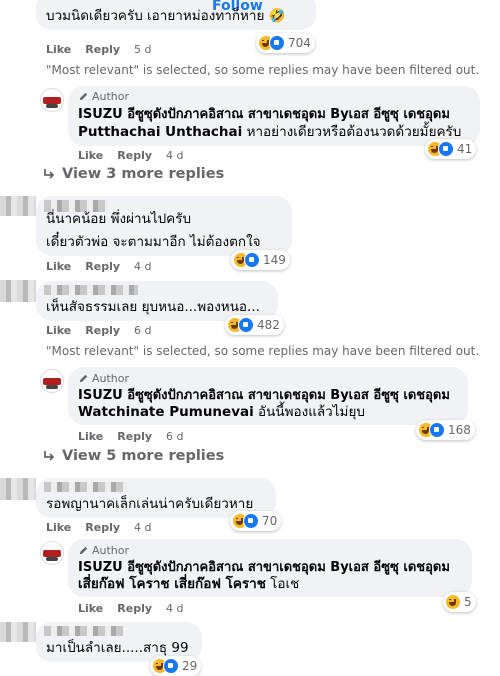 The width and height of the screenshot is (500, 676). I want to click on comment-meta: Like Reply 5 d, so click(106, 49).